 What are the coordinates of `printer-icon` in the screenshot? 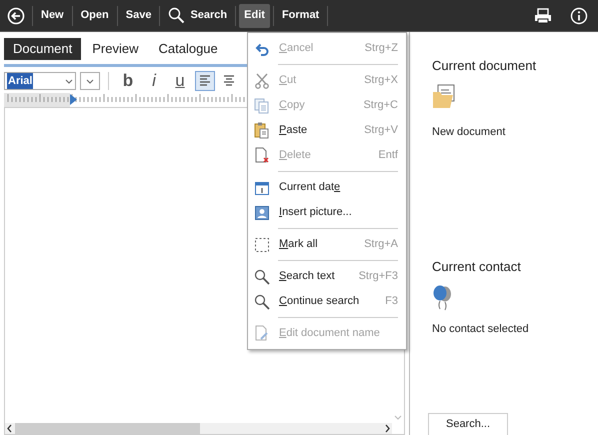 It's located at (543, 16).